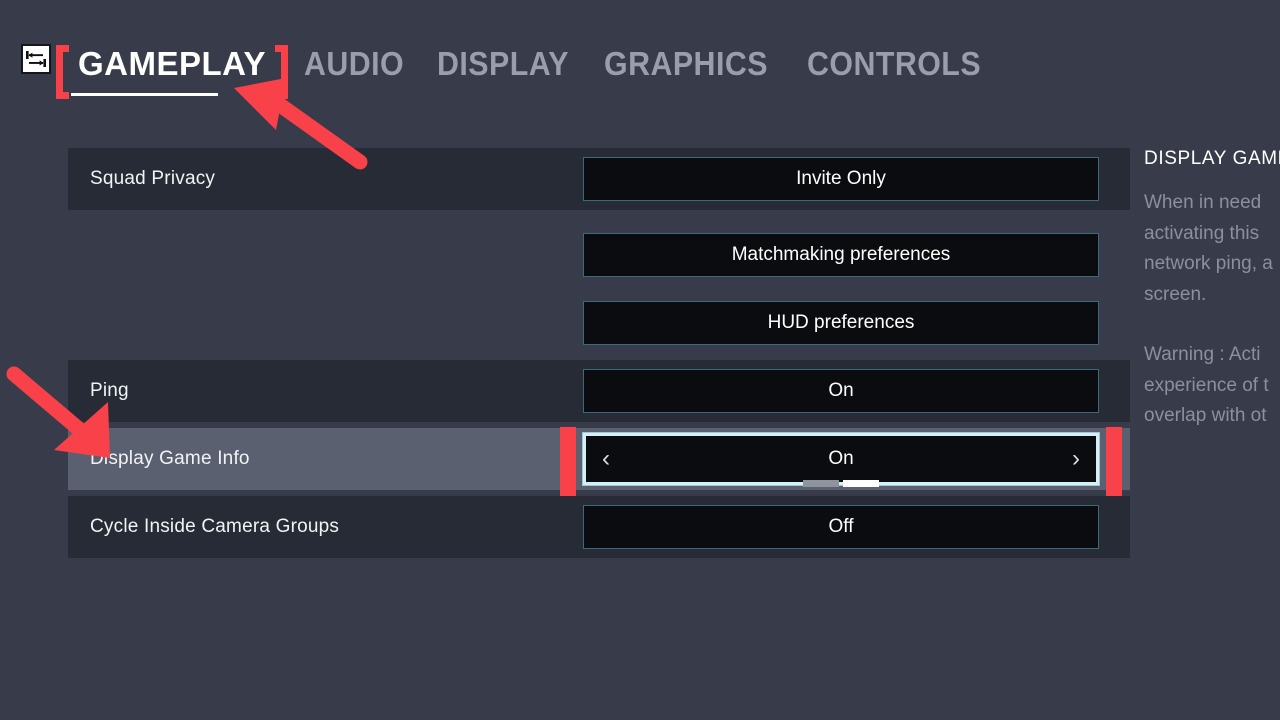 The width and height of the screenshot is (1280, 720). I want to click on tab-list: GAMEPLAY AUDIO DISPLAY GRAPHICS CONTROLS, so click(538, 67).